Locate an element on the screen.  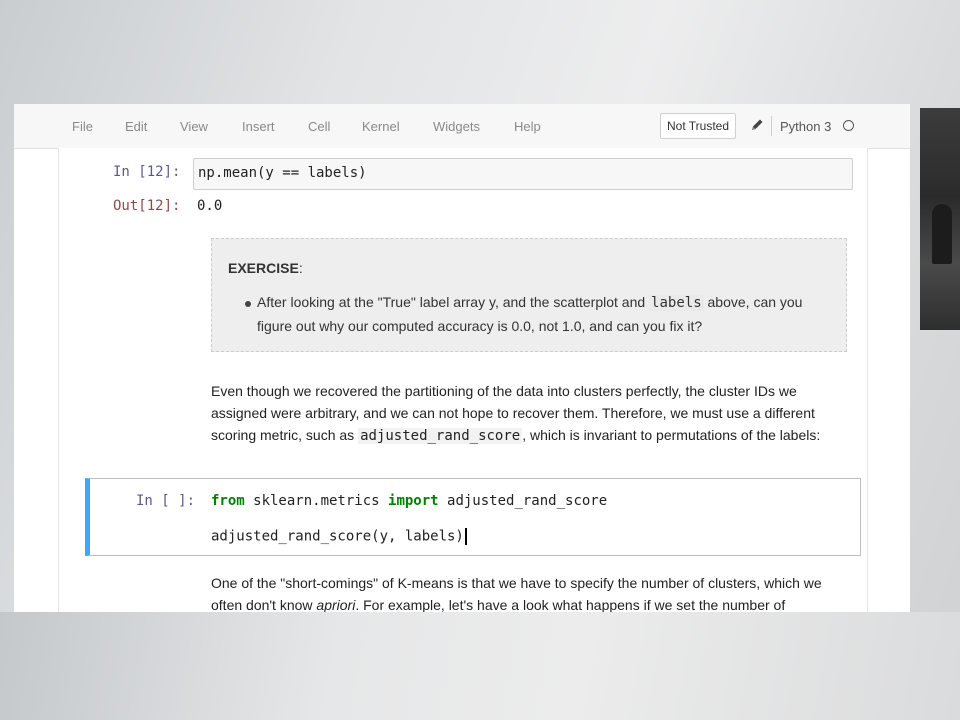
code-line: np.mean(y == labels) is located at coordinates (282, 173).